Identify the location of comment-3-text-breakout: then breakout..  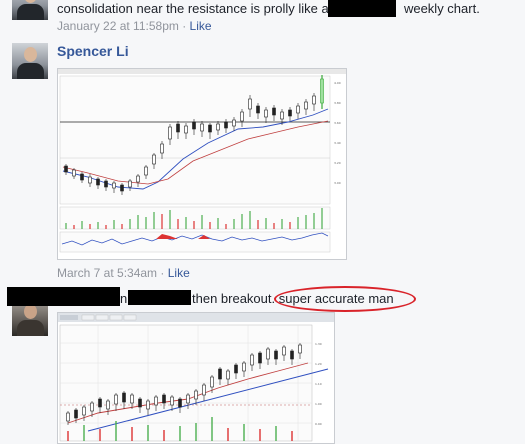
(234, 298).